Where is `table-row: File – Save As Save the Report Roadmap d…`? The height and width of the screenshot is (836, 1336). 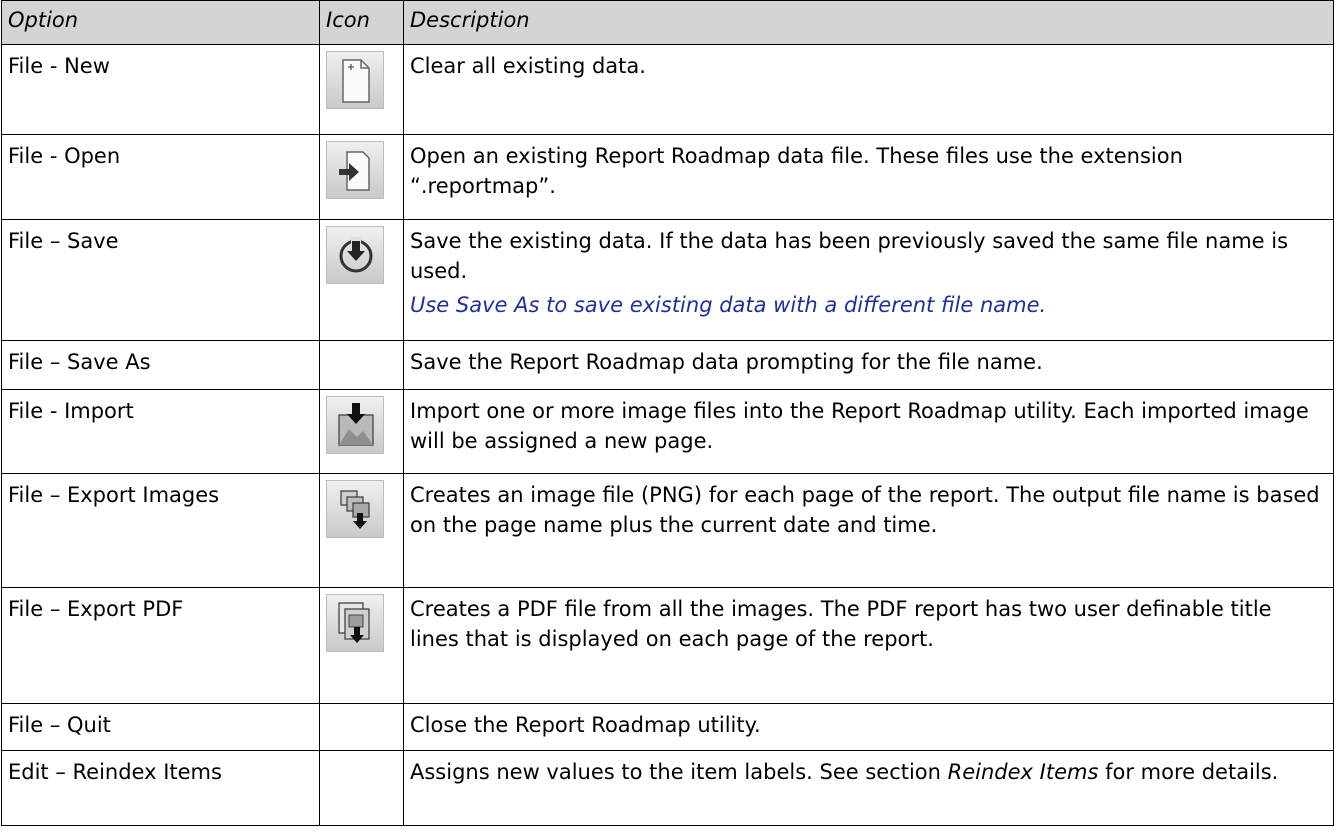
table-row: File – Save As Save the Report Roadmap d… is located at coordinates (667, 365).